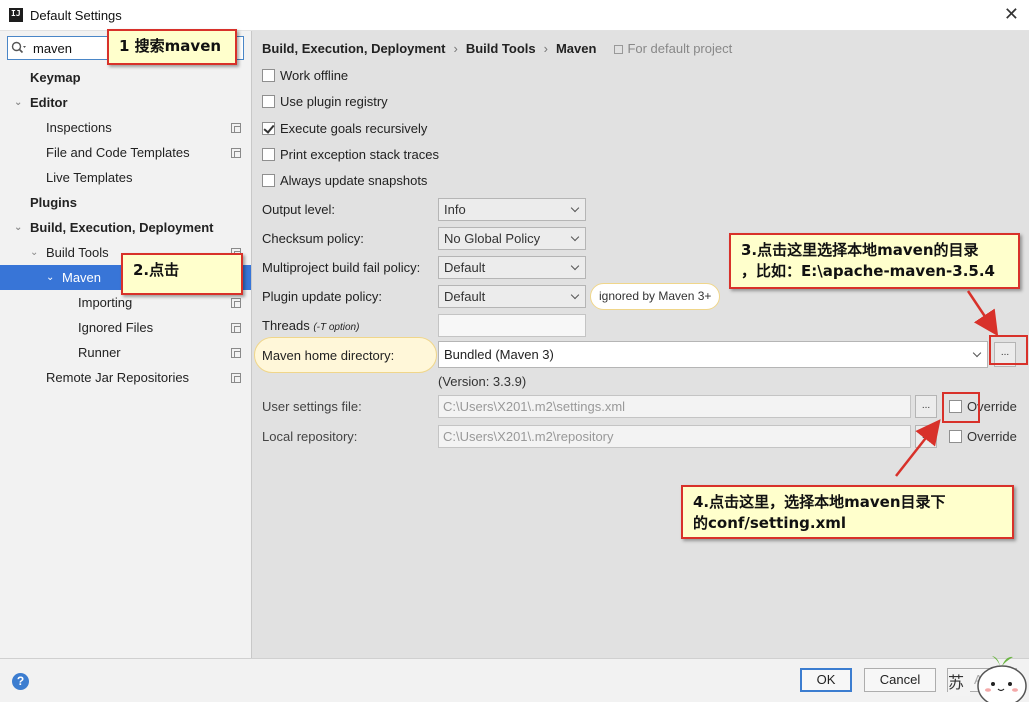 This screenshot has height=702, width=1029. I want to click on work-offline-checkbox: Work offline, so click(305, 76).